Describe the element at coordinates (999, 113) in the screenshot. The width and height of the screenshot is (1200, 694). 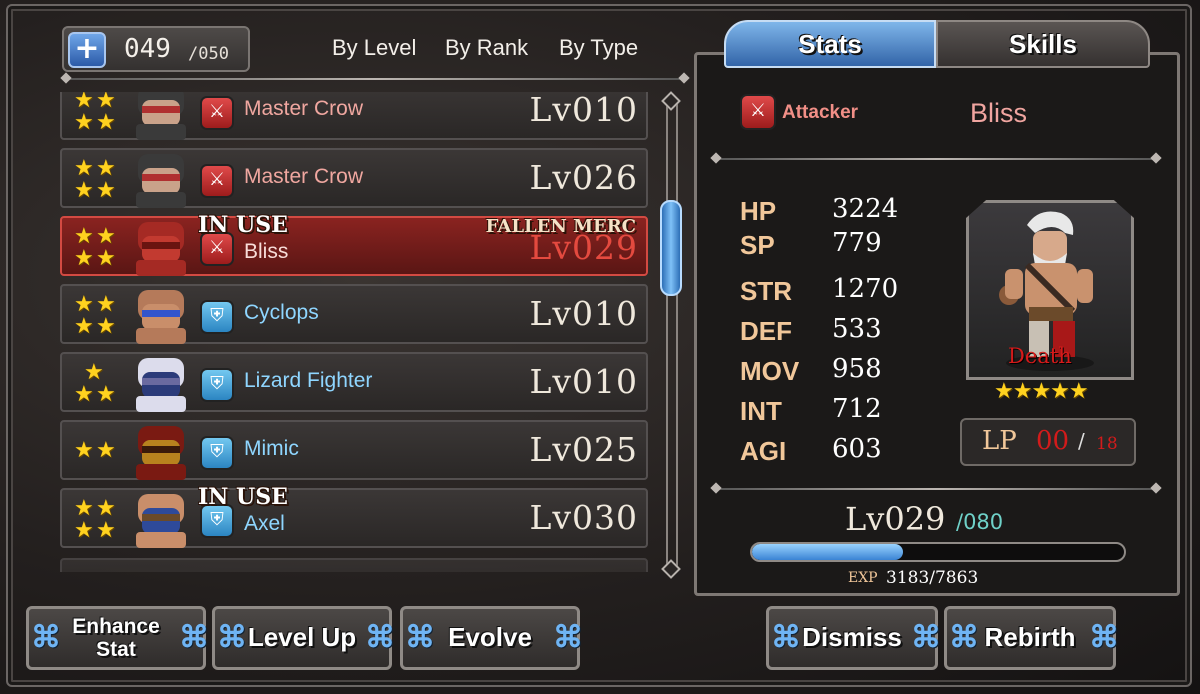
I see `unit-name: Bliss` at that location.